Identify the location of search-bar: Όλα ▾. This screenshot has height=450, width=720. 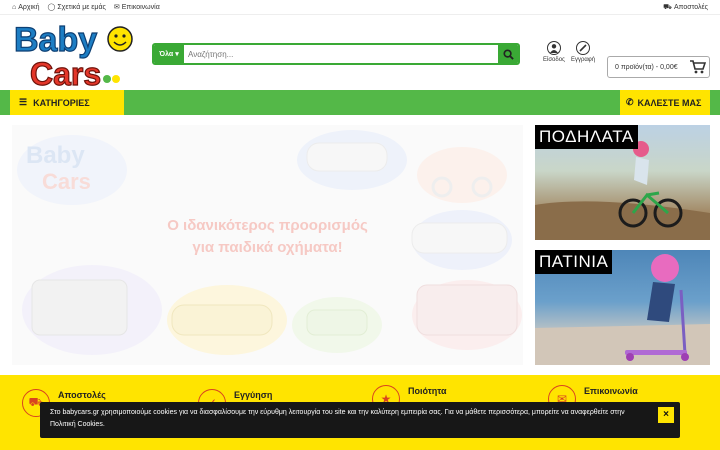
(336, 54).